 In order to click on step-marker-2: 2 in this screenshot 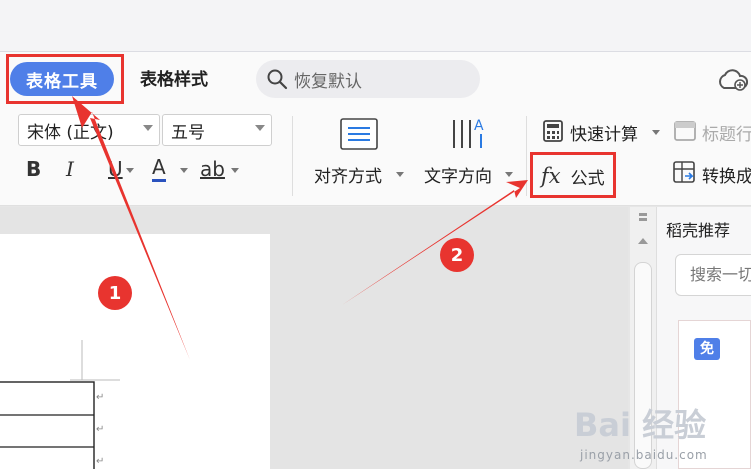, I will do `click(457, 255)`.